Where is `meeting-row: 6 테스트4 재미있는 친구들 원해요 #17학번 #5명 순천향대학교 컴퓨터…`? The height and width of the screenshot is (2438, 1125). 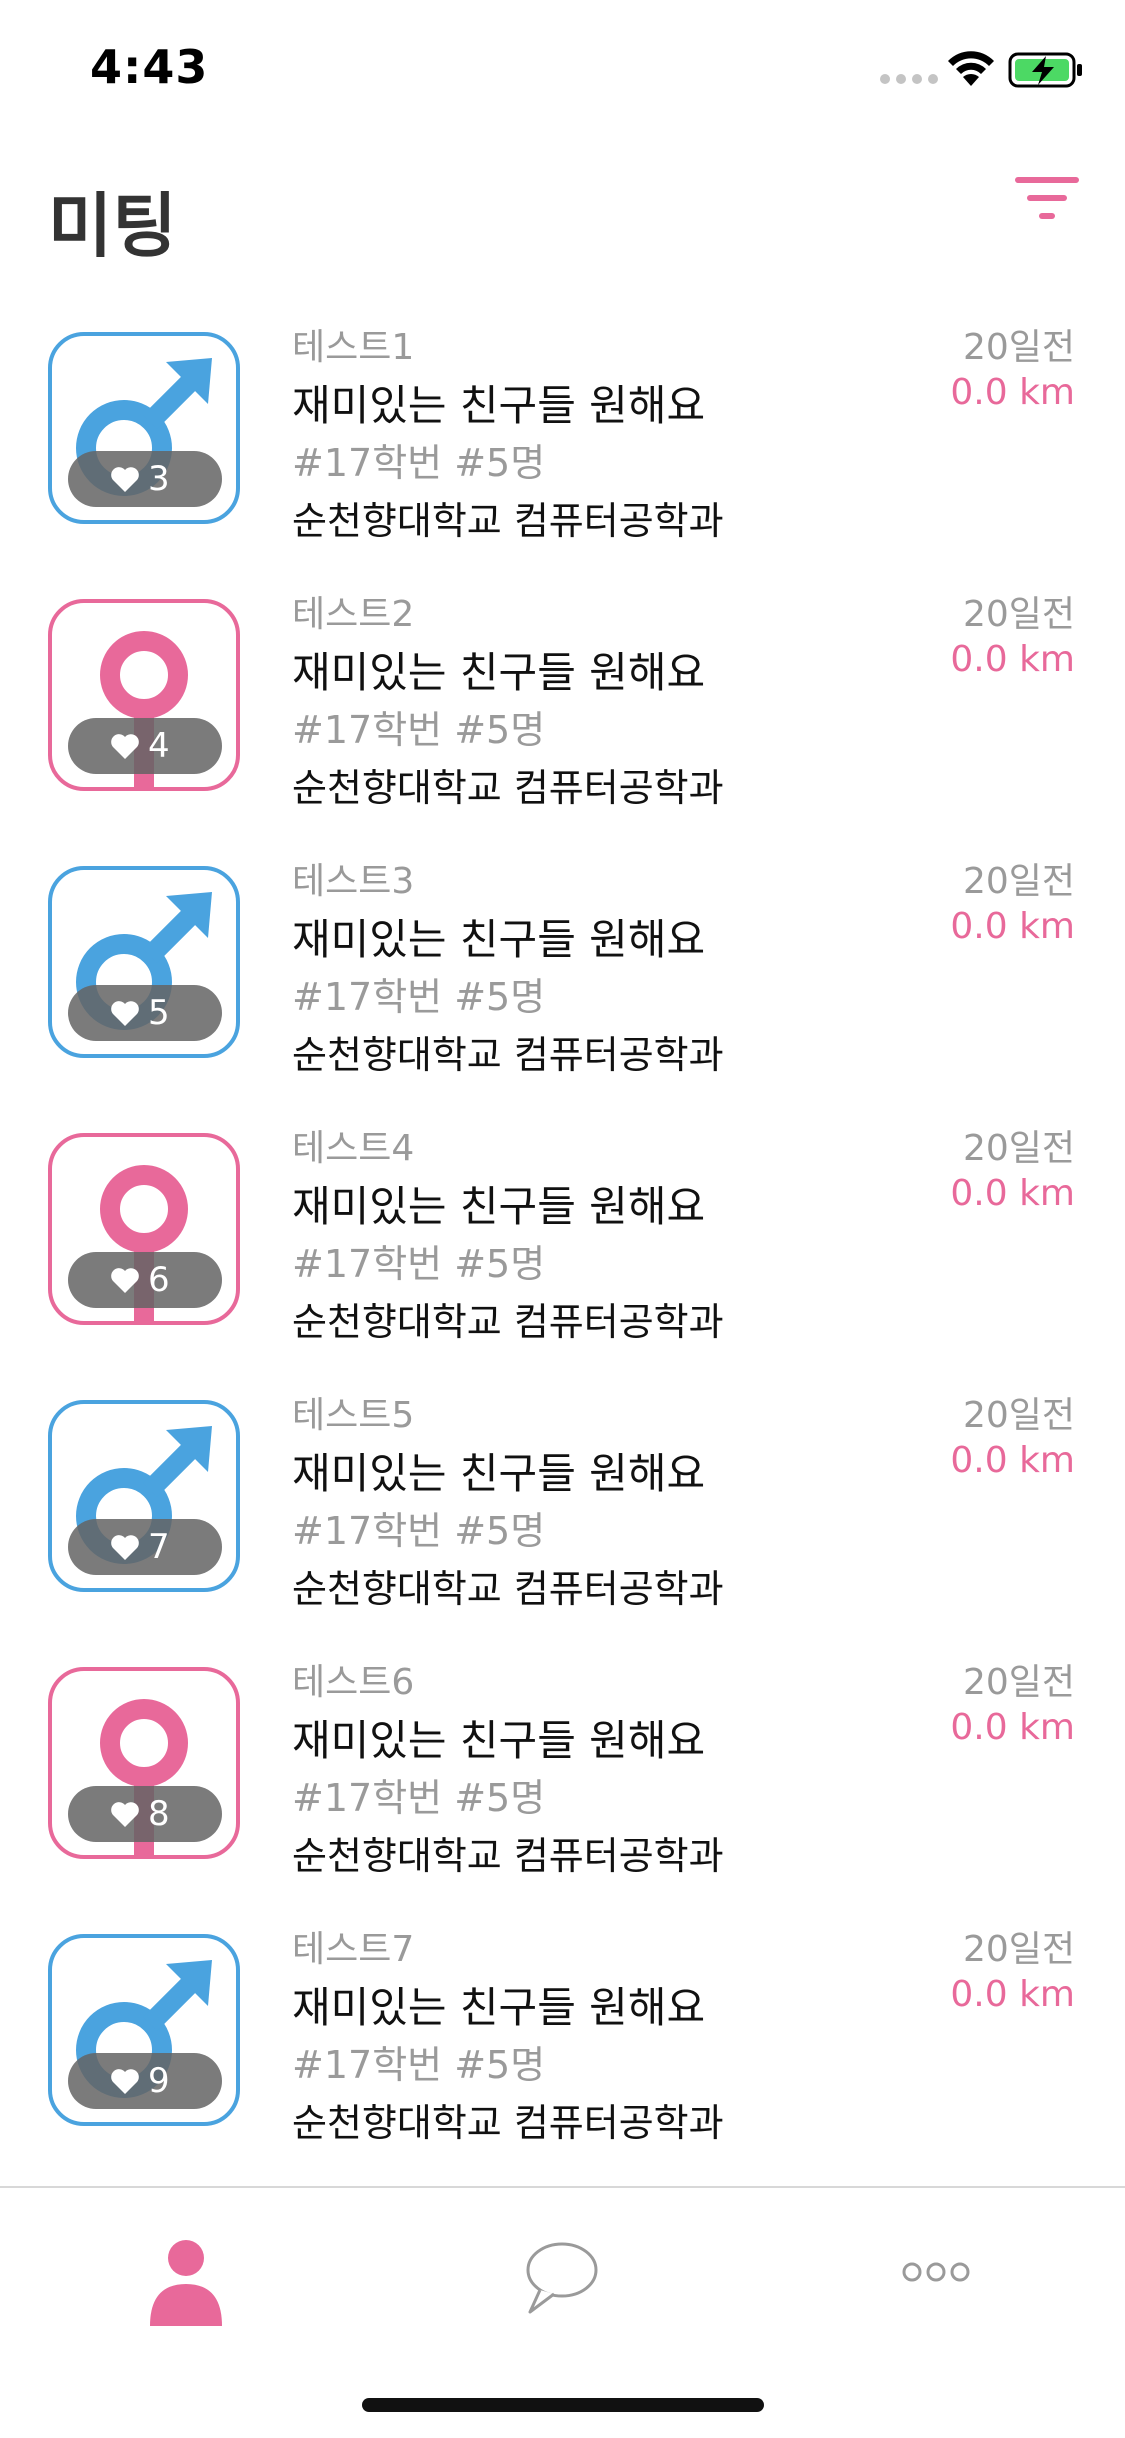 meeting-row: 6 테스트4 재미있는 친구들 원해요 #17학번 #5명 순천향대학교 컴퓨터… is located at coordinates (562, 1234).